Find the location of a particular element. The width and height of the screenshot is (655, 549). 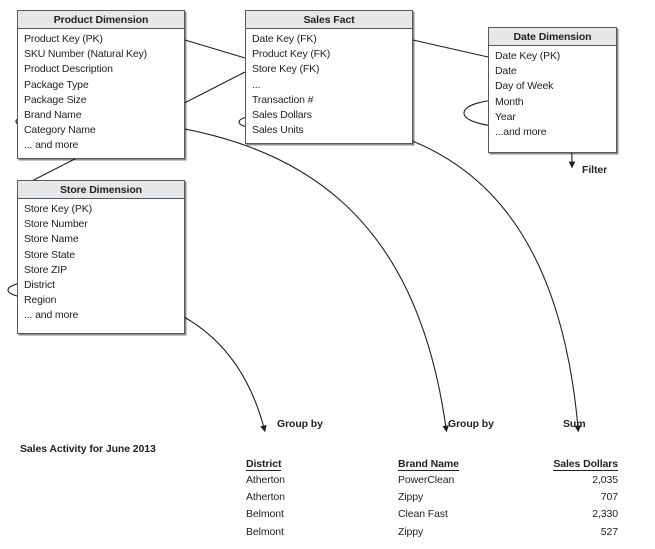

field-store-number: Store Number is located at coordinates (56, 224).